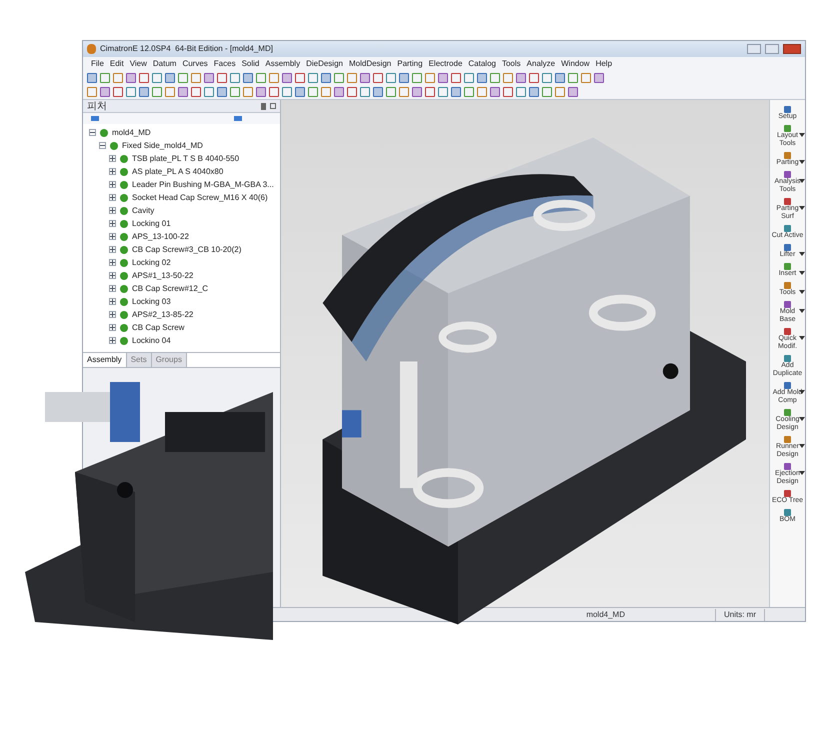  I want to click on app-icon, so click(91, 49).